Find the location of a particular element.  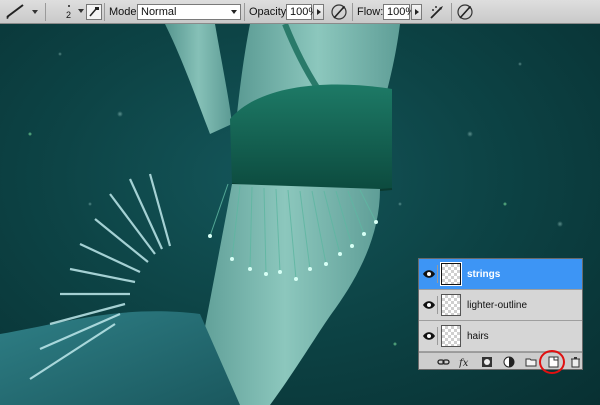

mode-value: Normal is located at coordinates (159, 12).